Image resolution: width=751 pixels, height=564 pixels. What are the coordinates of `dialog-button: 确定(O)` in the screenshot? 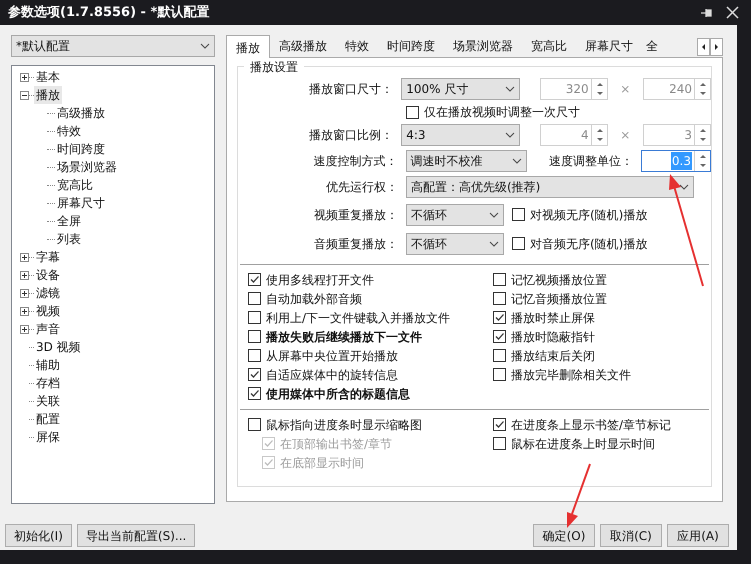 It's located at (564, 535).